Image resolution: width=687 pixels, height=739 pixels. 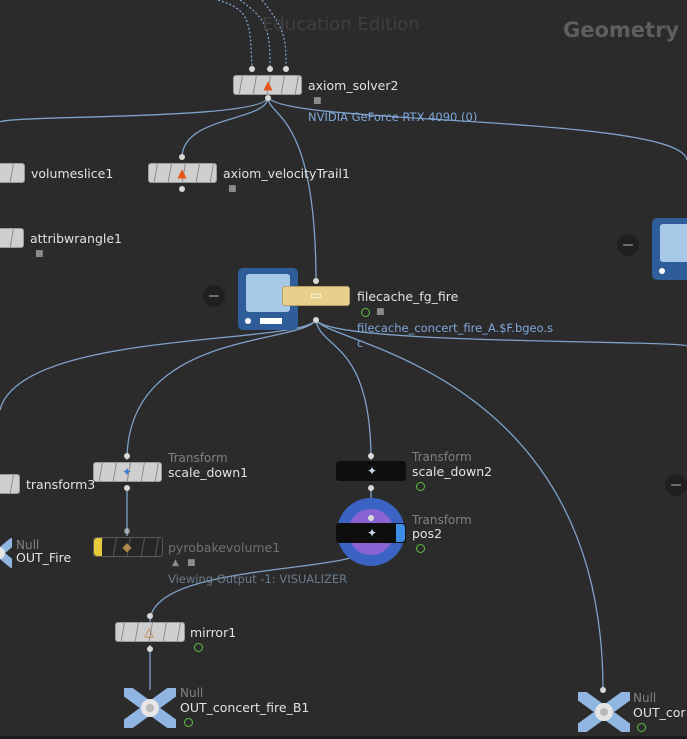 What do you see at coordinates (44, 557) in the screenshot?
I see `node-label: OUT_Fire` at bounding box center [44, 557].